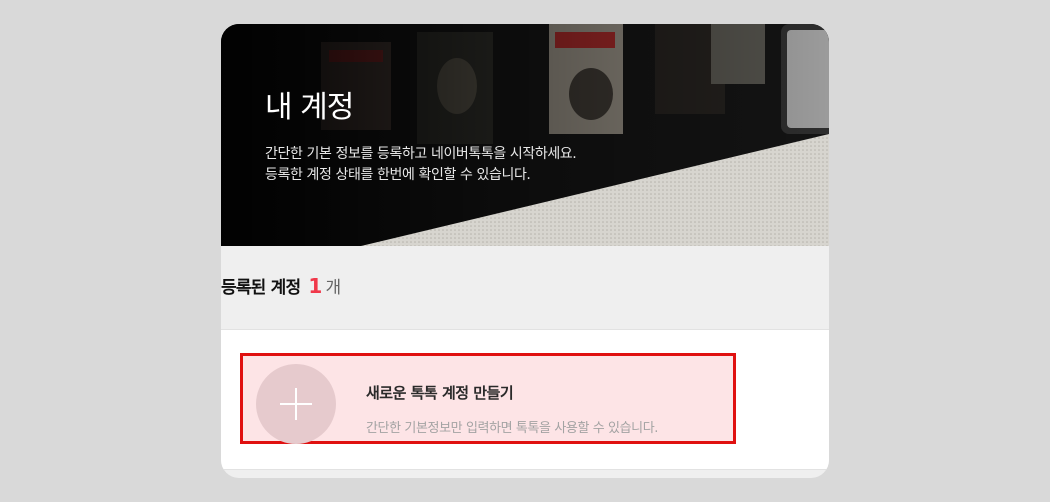 Image resolution: width=1050 pixels, height=502 pixels. What do you see at coordinates (333, 288) in the screenshot?
I see `account-count-unit: 개` at bounding box center [333, 288].